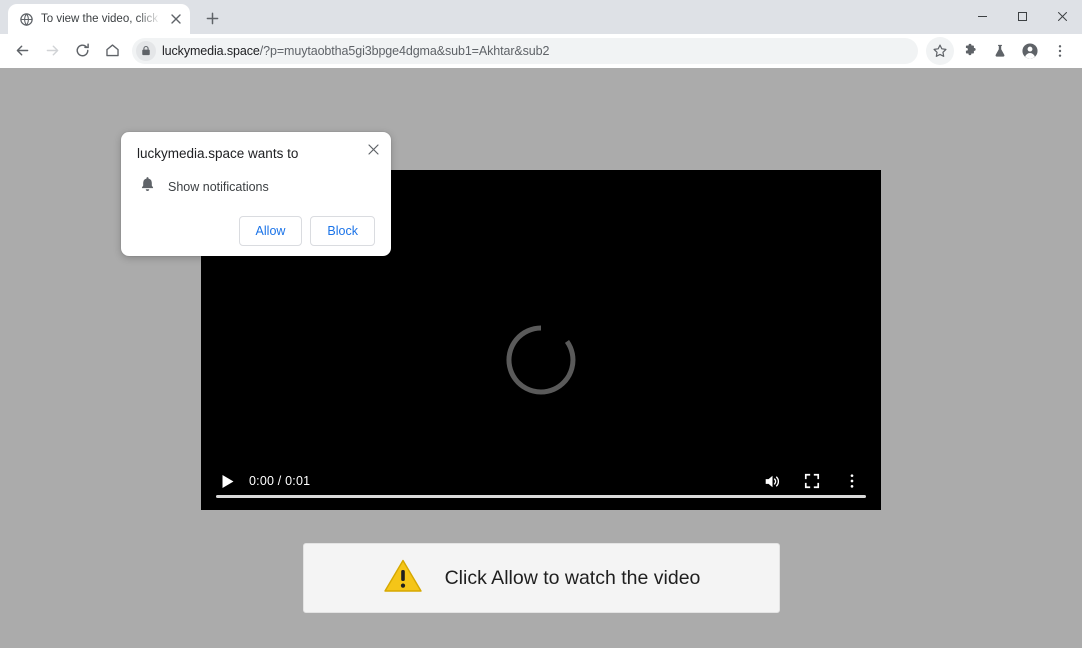 This screenshot has width=1082, height=648. Describe the element at coordinates (1000, 51) in the screenshot. I see `experiments-flask-icon` at that location.